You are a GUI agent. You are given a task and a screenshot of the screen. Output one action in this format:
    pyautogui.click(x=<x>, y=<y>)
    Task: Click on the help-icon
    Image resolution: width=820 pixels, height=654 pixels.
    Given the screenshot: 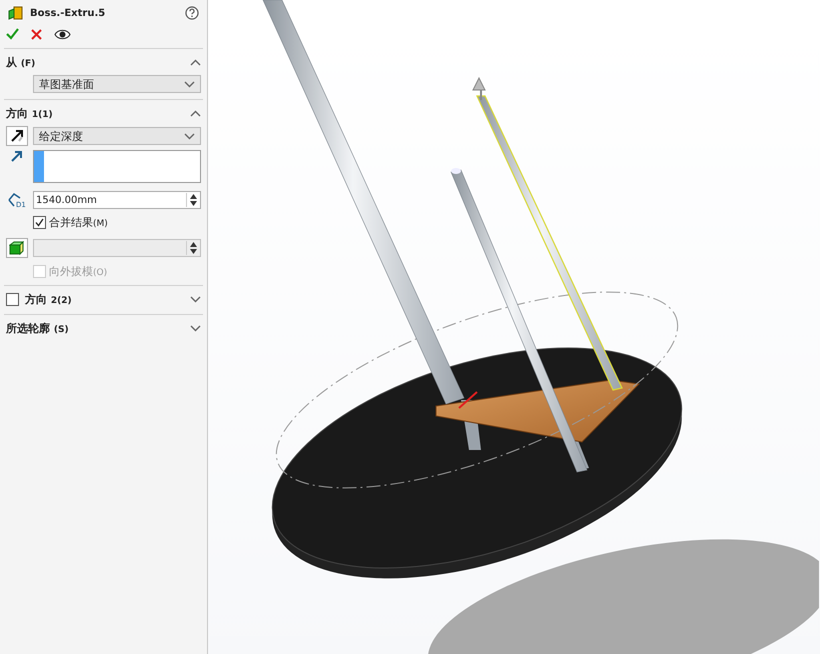 What is the action you would take?
    pyautogui.click(x=192, y=13)
    